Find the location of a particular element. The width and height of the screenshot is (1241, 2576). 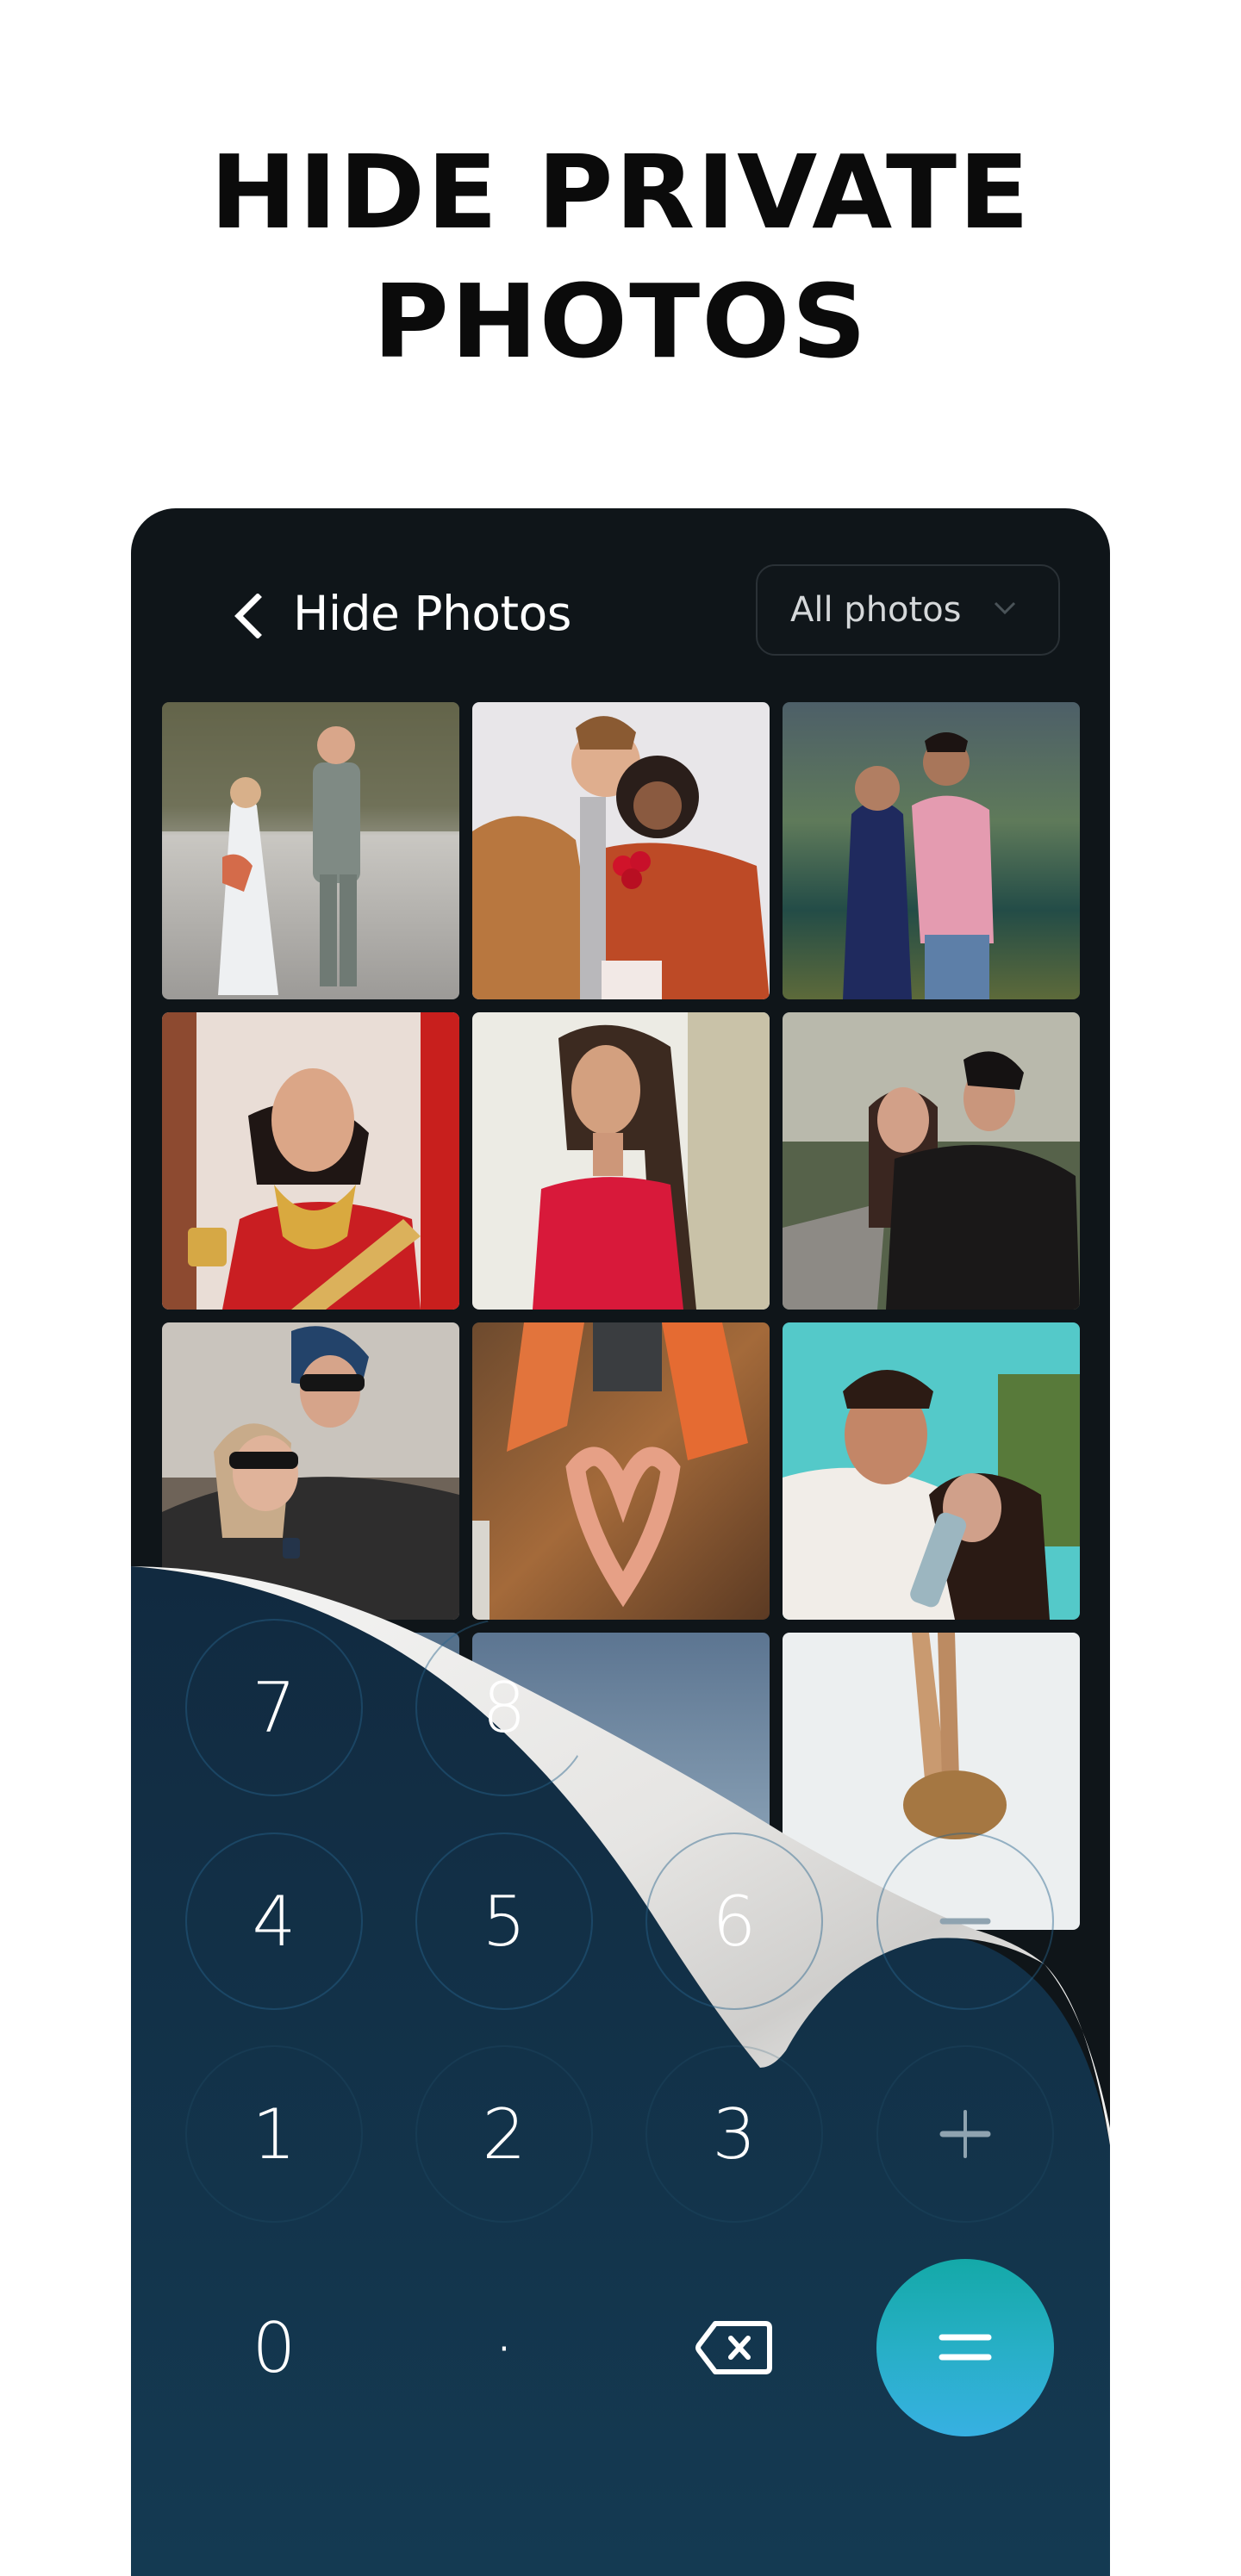

page-title: Hide Photos is located at coordinates (432, 614).